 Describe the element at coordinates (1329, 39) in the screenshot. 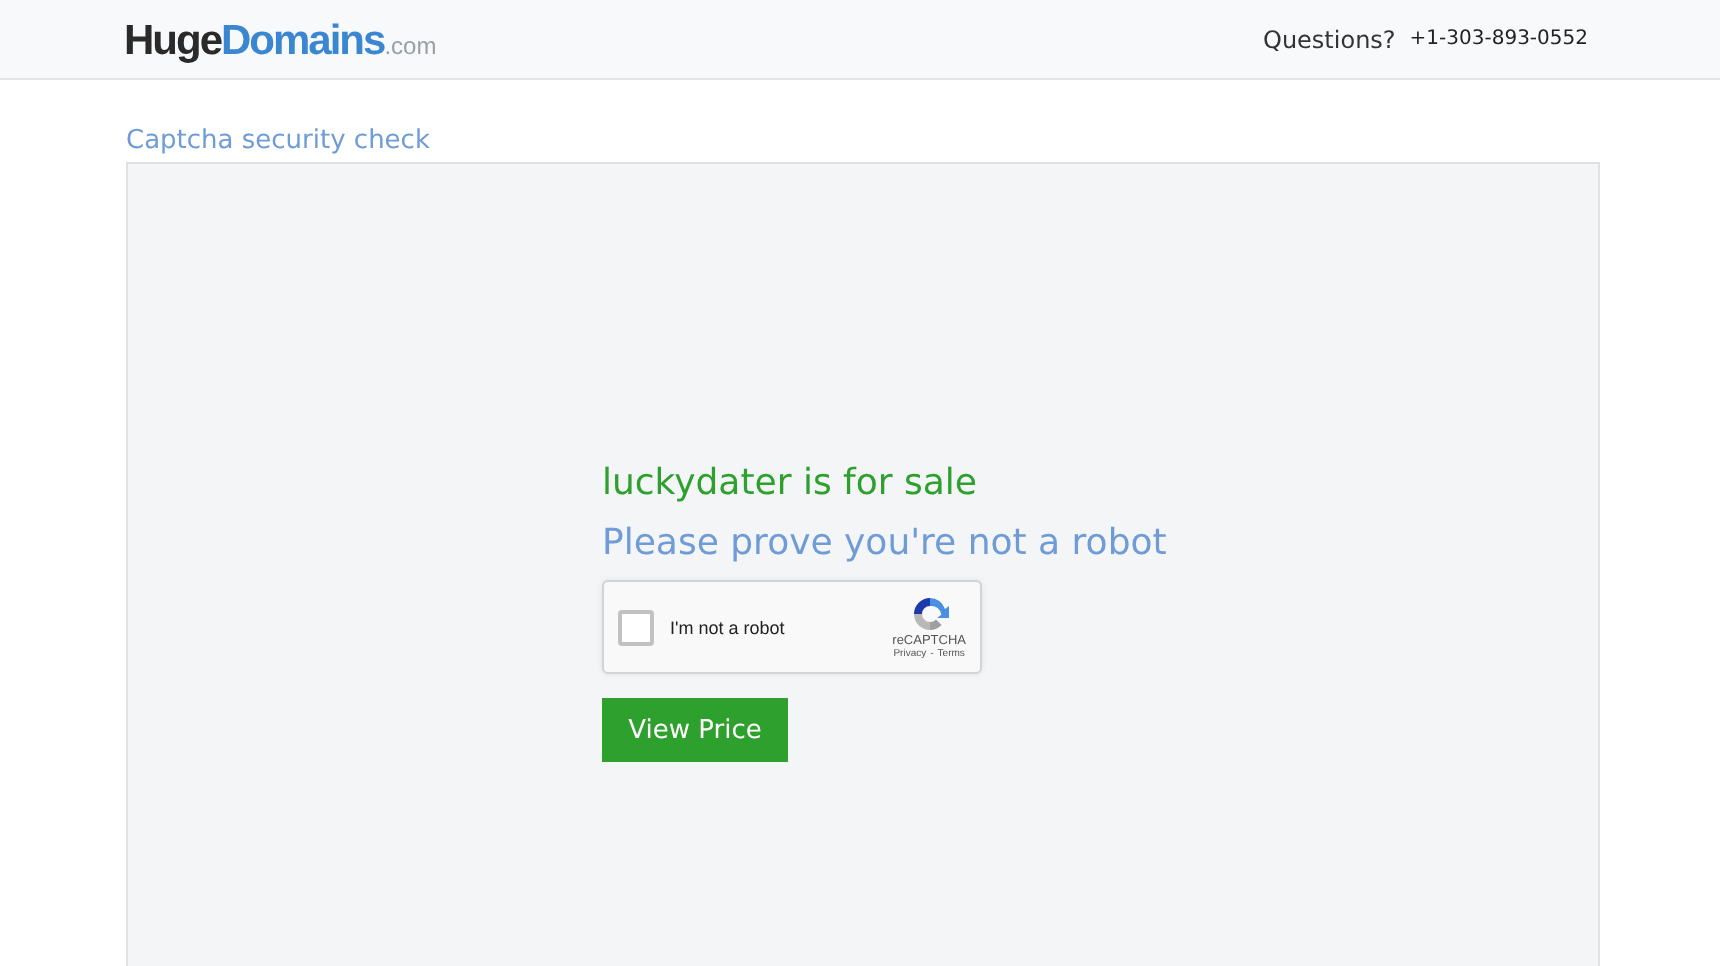

I see `questions-label: Questions?` at that location.